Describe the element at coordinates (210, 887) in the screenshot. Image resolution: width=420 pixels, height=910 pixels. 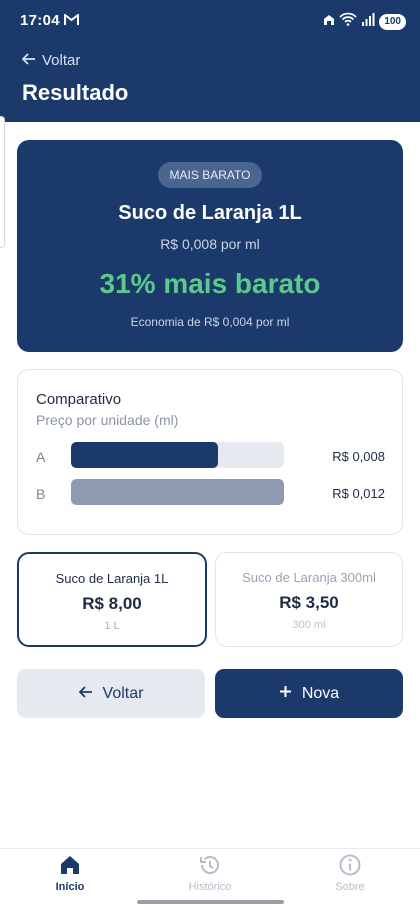
I see `nav-label-historico: Histórico` at that location.